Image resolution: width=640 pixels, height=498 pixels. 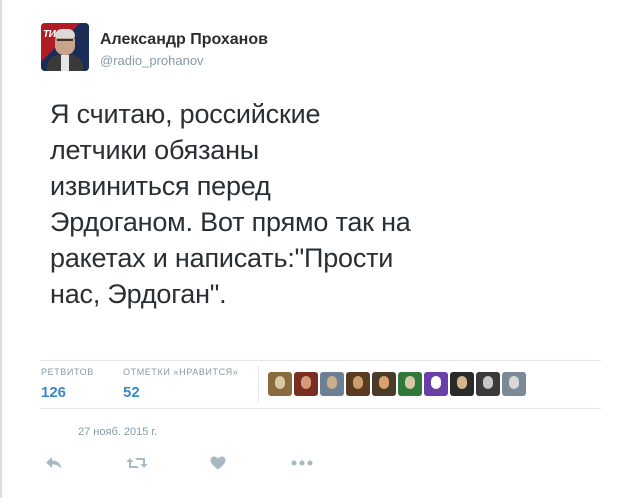 I want to click on likes-label: ОТМЕТКИ «НРАВИТСЯ», so click(x=181, y=372).